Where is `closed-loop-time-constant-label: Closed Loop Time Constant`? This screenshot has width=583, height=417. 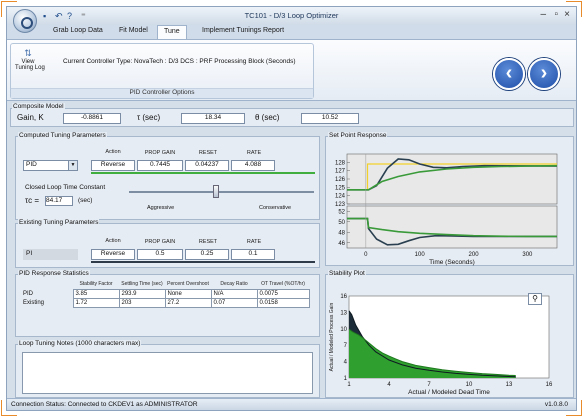 closed-loop-time-constant-label: Closed Loop Time Constant is located at coordinates (65, 187).